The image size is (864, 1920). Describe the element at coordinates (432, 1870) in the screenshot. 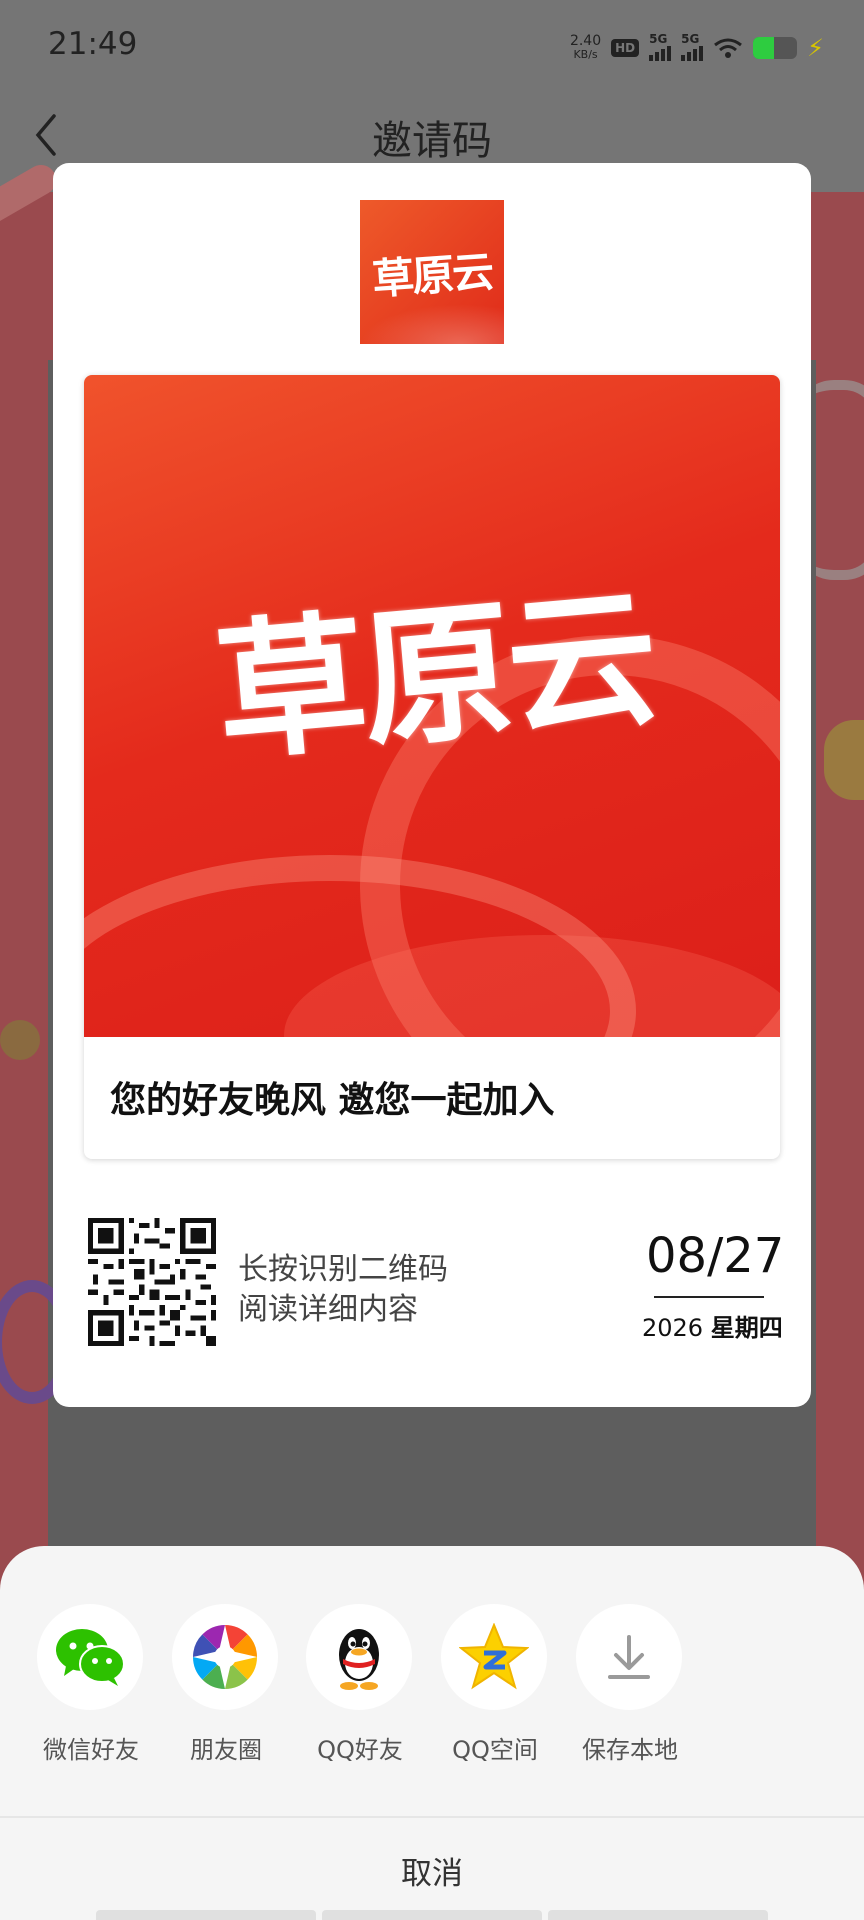

I see `cancel-button: 取消` at that location.